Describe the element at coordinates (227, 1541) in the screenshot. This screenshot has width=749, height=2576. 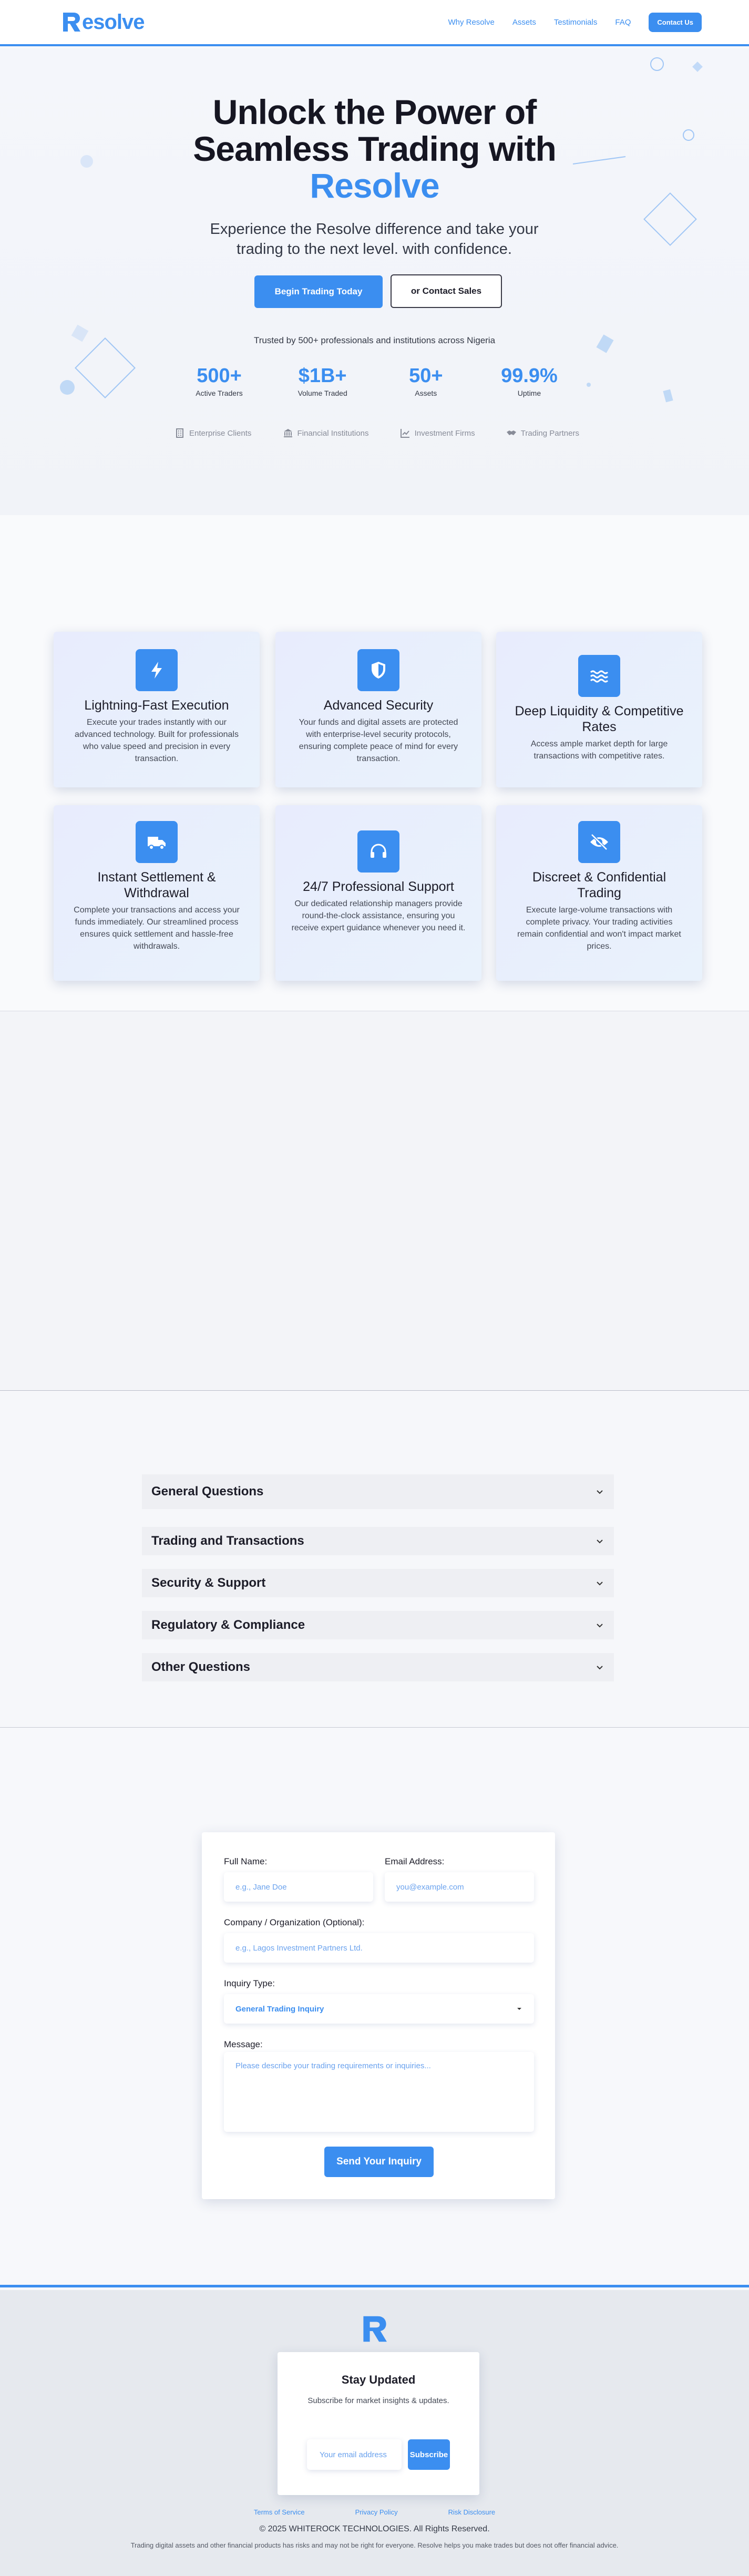
I see `faq-question: Trading and Transactions` at that location.